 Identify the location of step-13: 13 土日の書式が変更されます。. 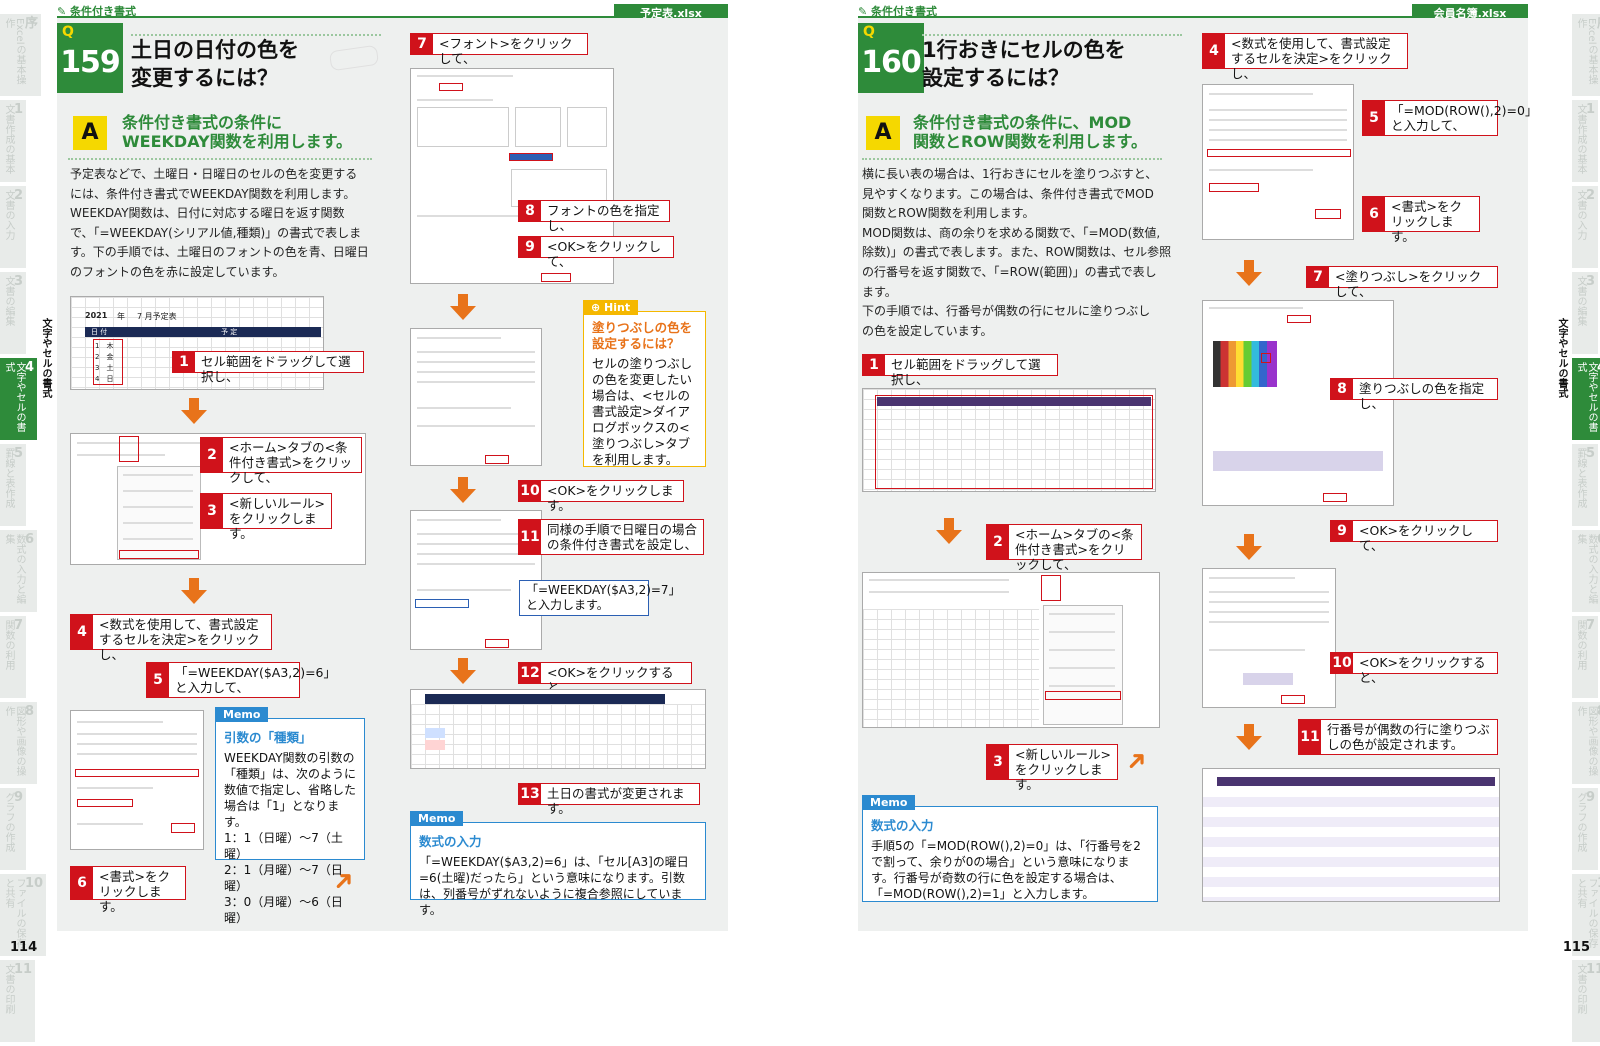
(609, 799).